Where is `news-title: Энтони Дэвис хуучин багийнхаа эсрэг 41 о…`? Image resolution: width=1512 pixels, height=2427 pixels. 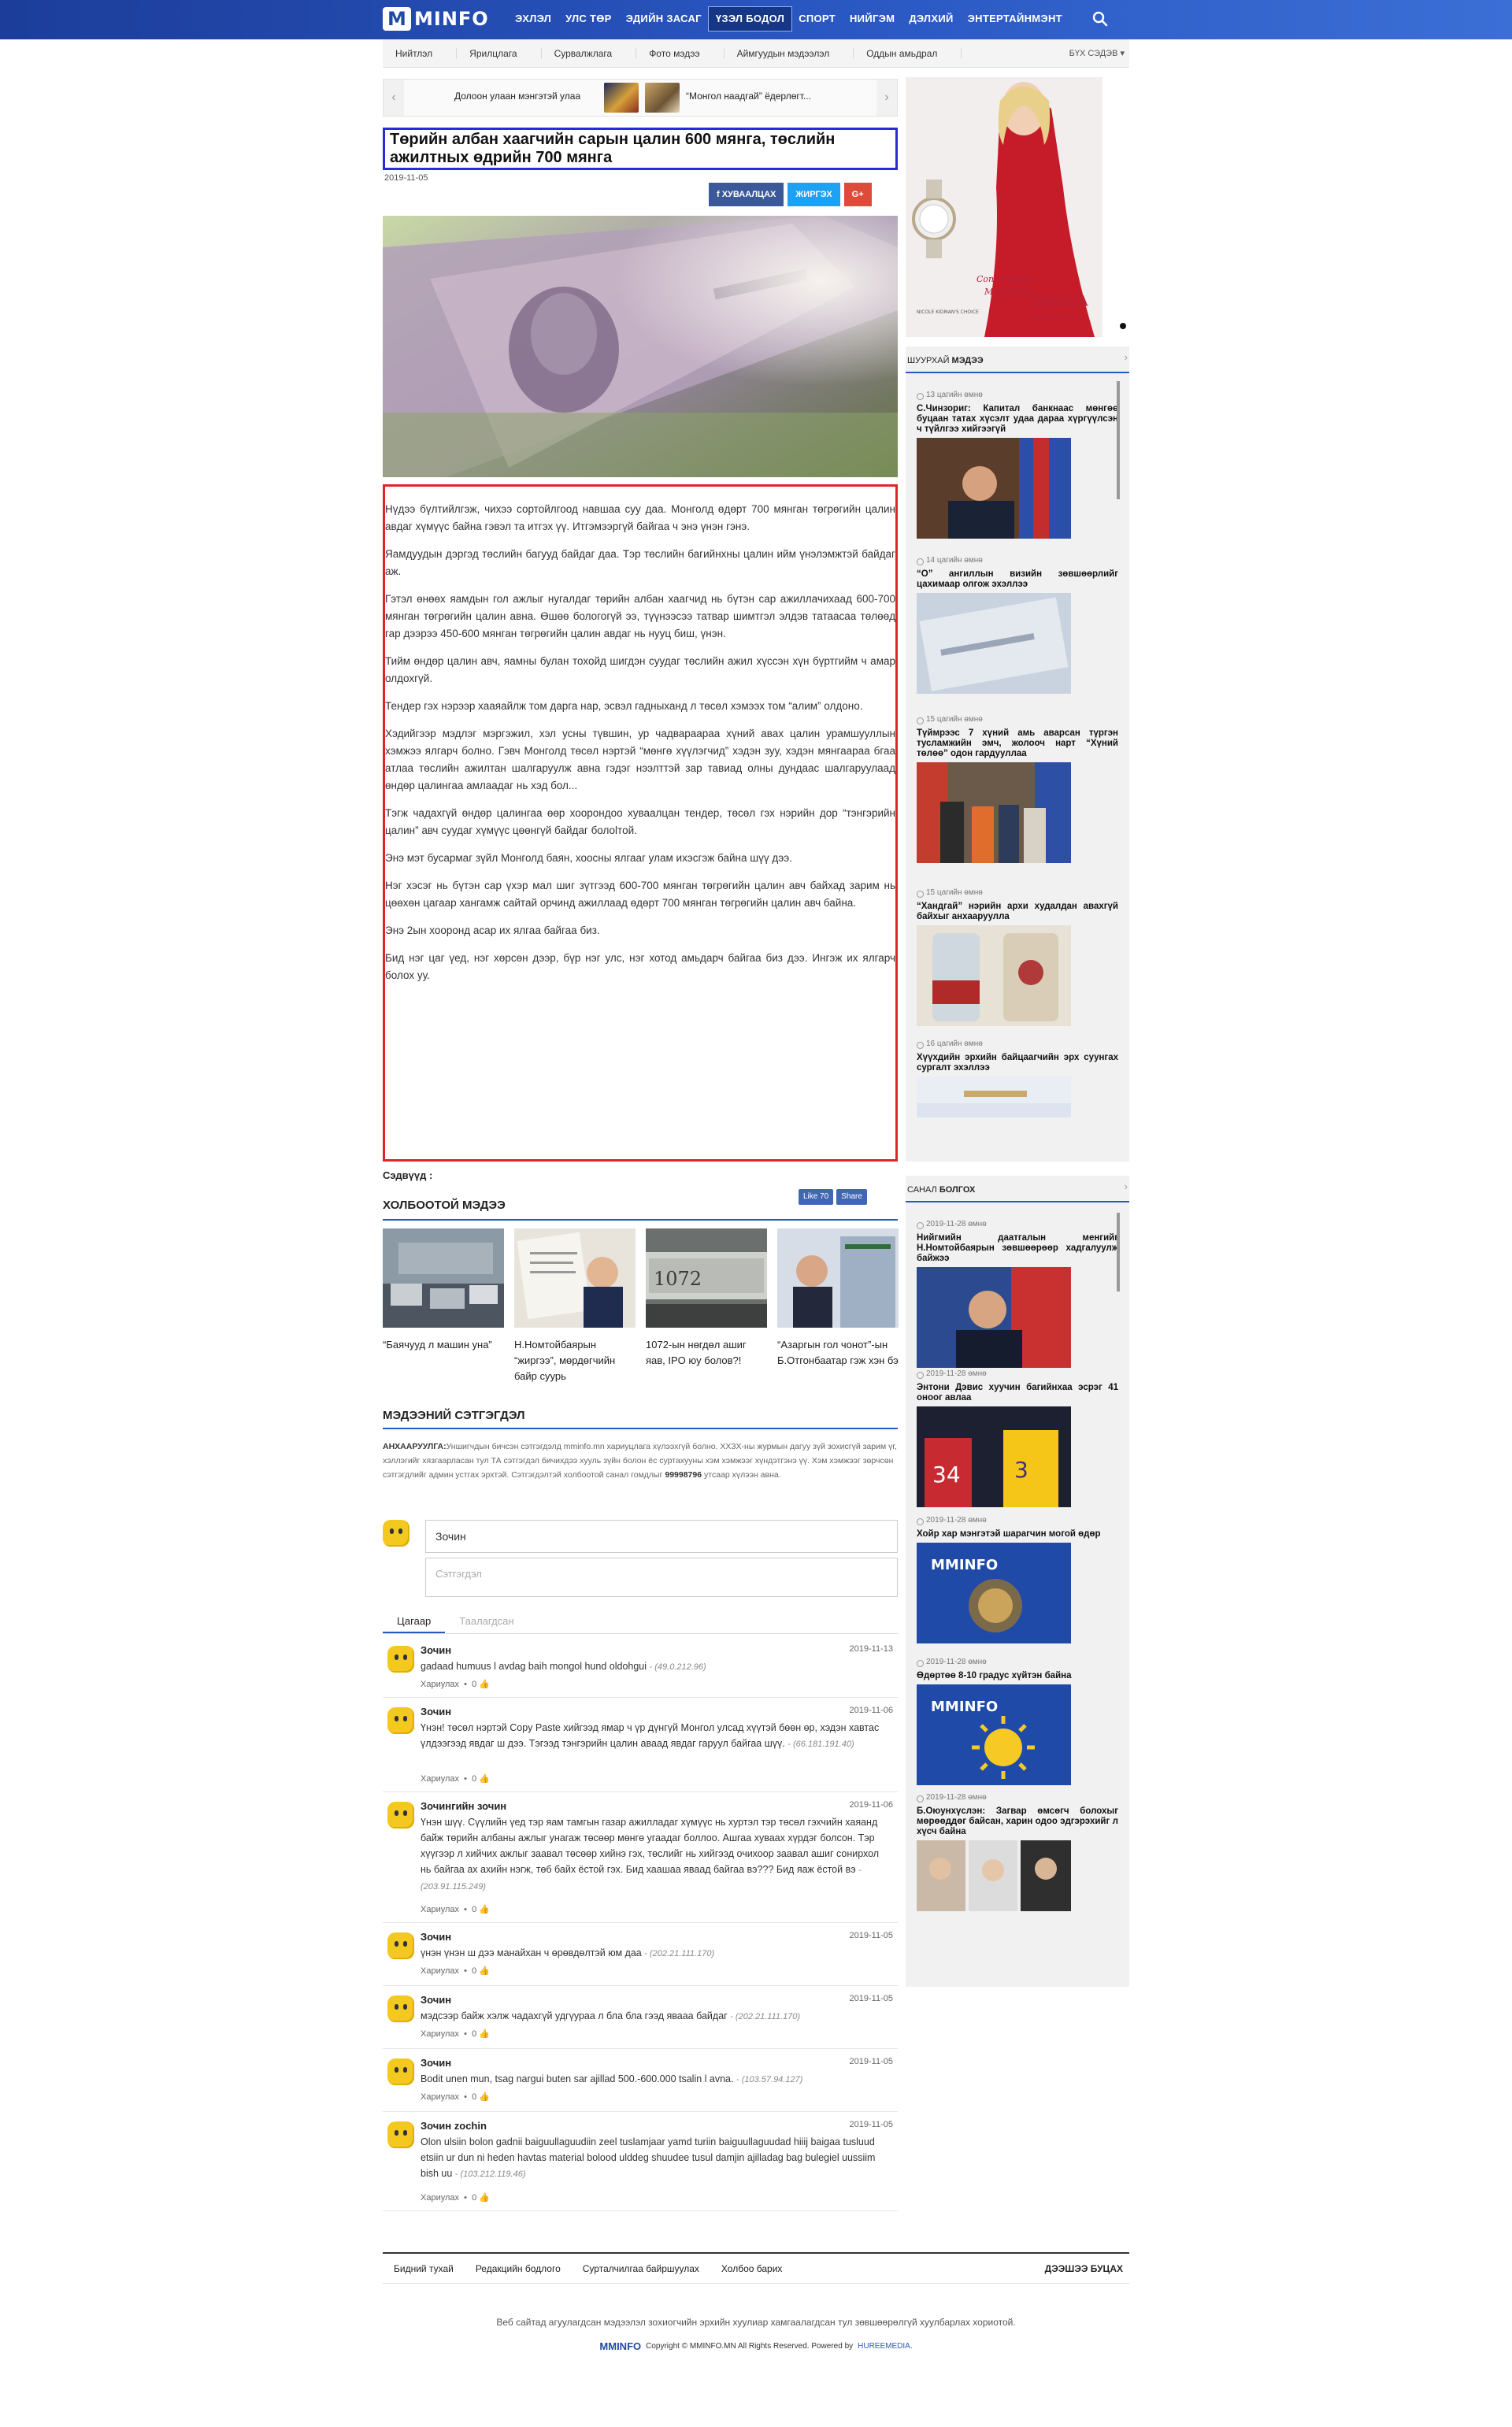 news-title: Энтони Дэвис хуучин багийнхаа эсрэг 41 о… is located at coordinates (1017, 1393).